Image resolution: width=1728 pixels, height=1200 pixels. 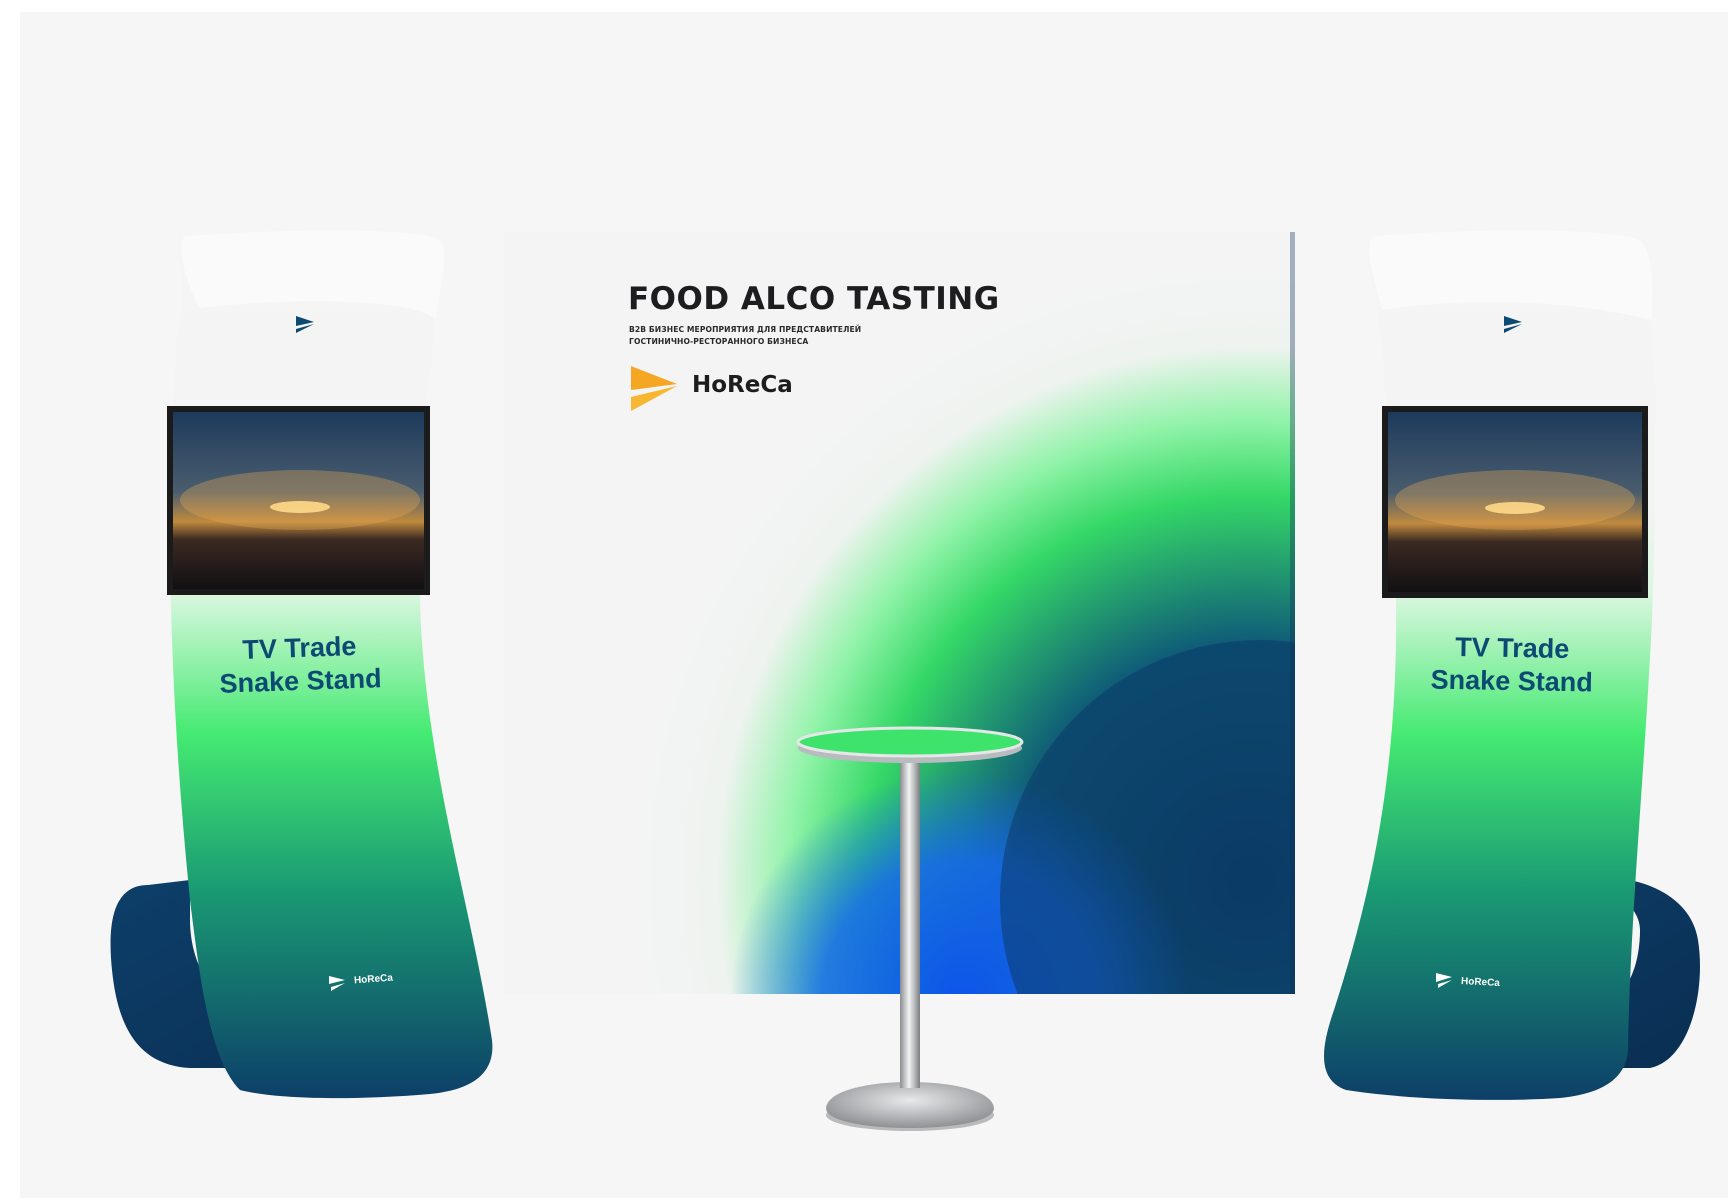 I want to click on right-stand-caption: TV Trade Snake Stand, so click(x=1511, y=664).